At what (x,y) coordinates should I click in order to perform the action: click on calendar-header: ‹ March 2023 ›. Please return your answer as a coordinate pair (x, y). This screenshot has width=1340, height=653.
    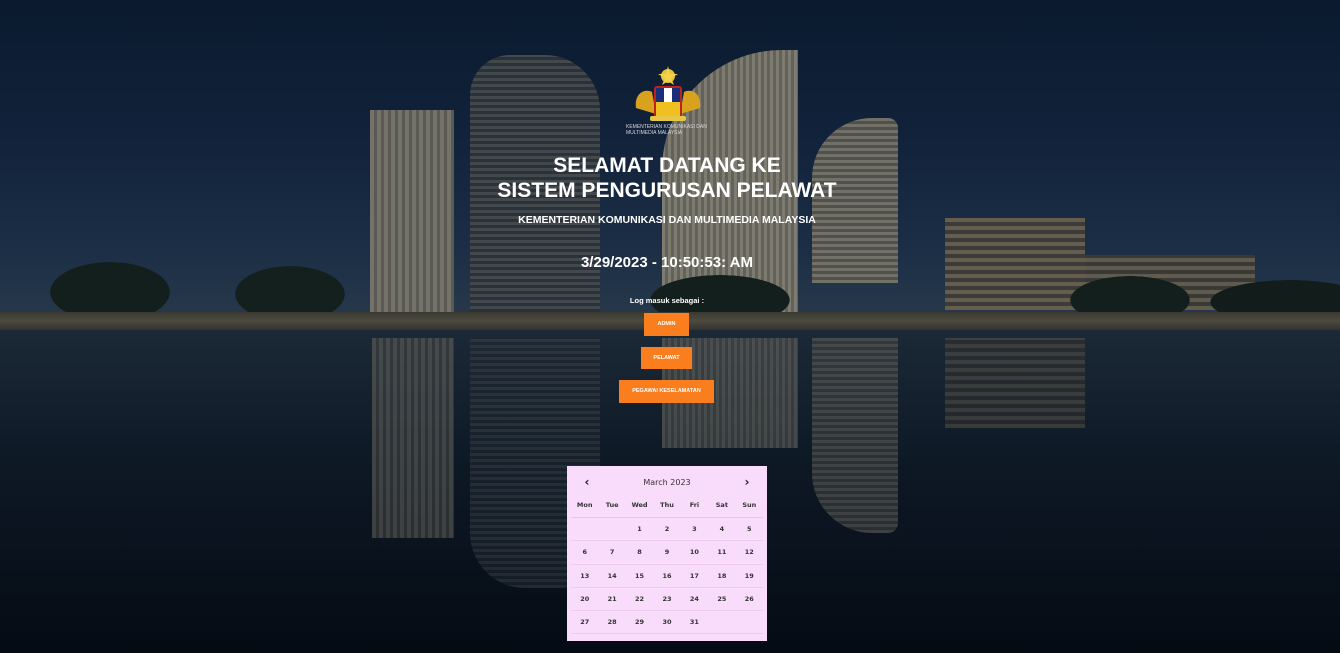
    Looking at the image, I should click on (667, 482).